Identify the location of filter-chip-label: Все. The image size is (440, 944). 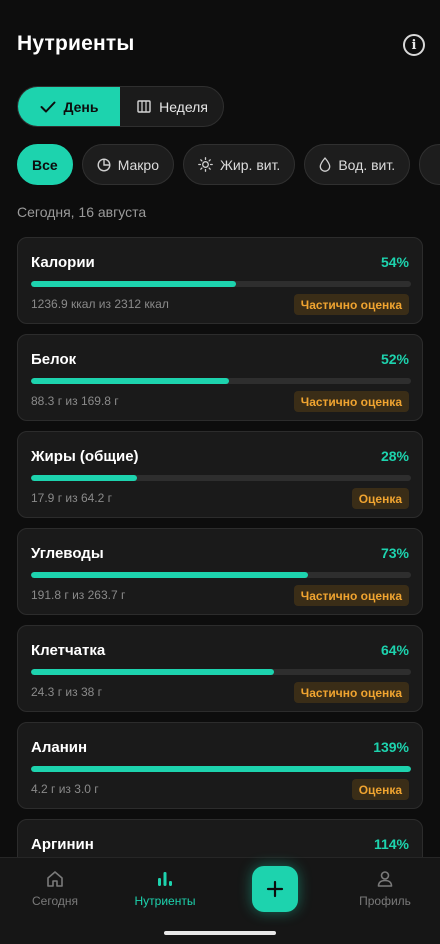
(45, 164).